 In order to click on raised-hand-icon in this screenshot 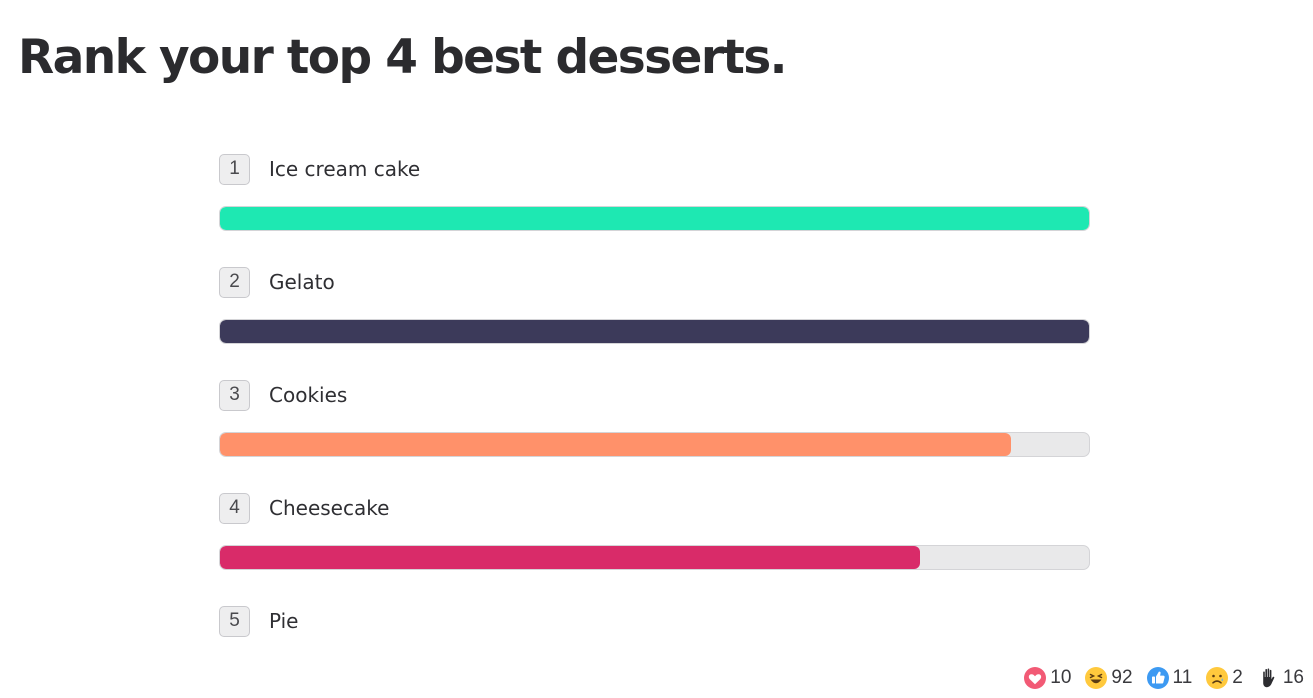, I will do `click(1269, 678)`.